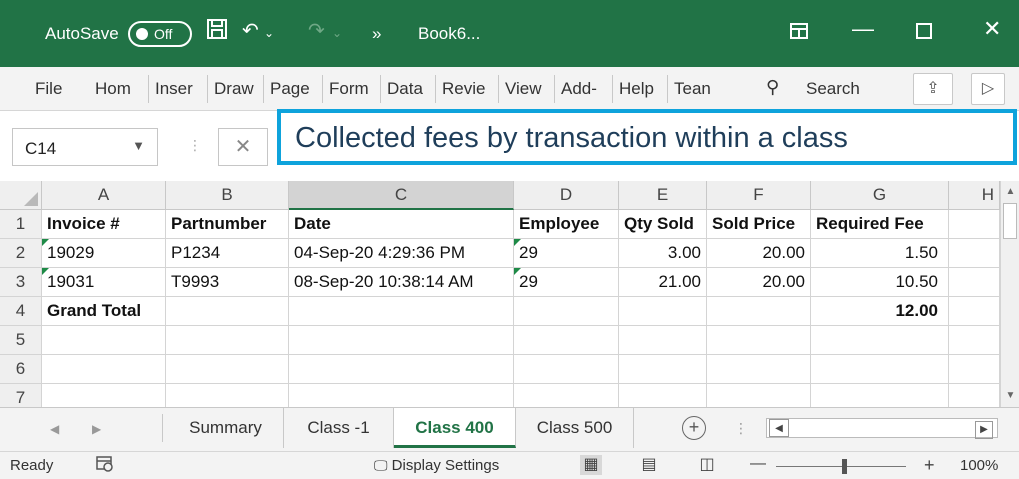 The height and width of the screenshot is (479, 1019). What do you see at coordinates (880, 195) in the screenshot?
I see `column-header-g: G` at bounding box center [880, 195].